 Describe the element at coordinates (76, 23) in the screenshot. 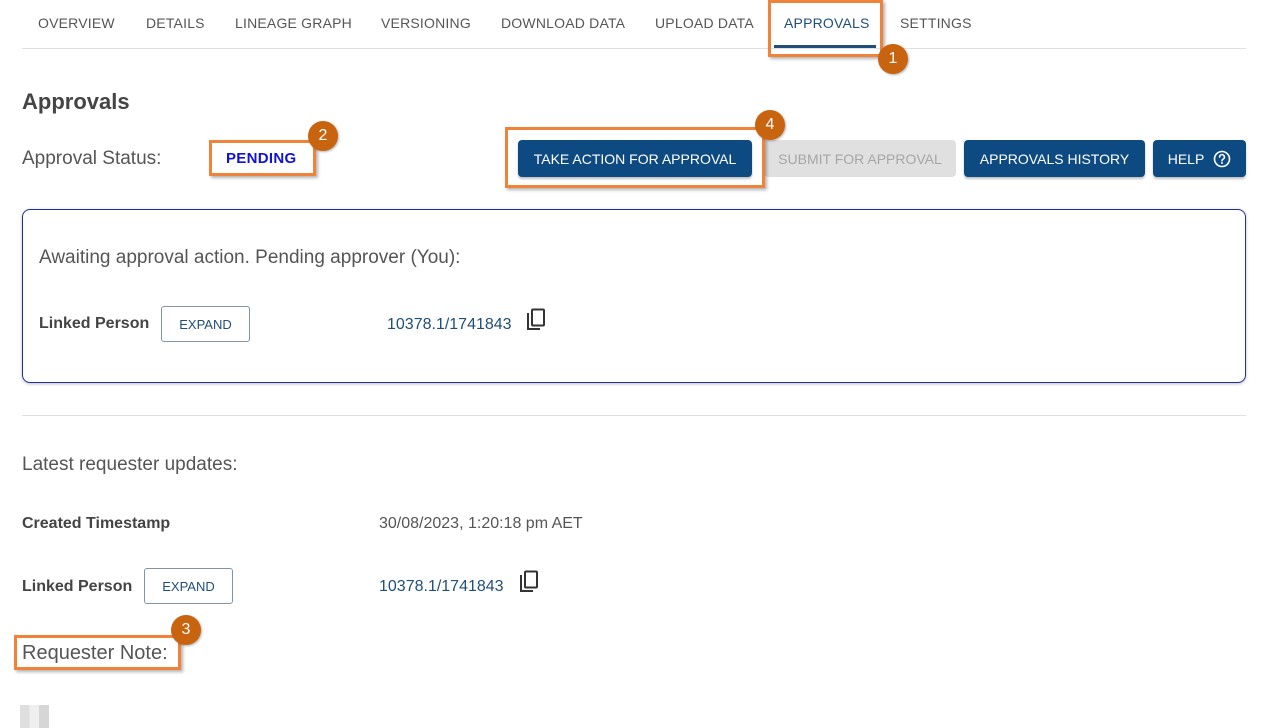

I see `tab-overview: OVERVIEW` at that location.